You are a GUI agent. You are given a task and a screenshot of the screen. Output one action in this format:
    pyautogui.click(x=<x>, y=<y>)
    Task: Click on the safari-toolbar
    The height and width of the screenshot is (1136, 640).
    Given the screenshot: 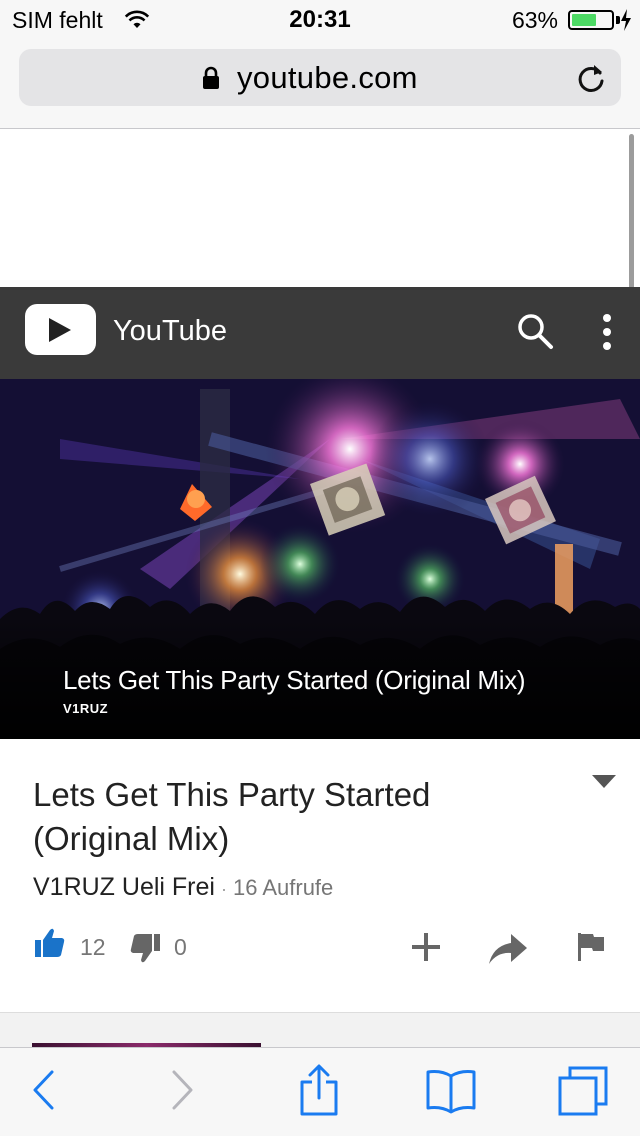 What is the action you would take?
    pyautogui.click(x=320, y=1091)
    